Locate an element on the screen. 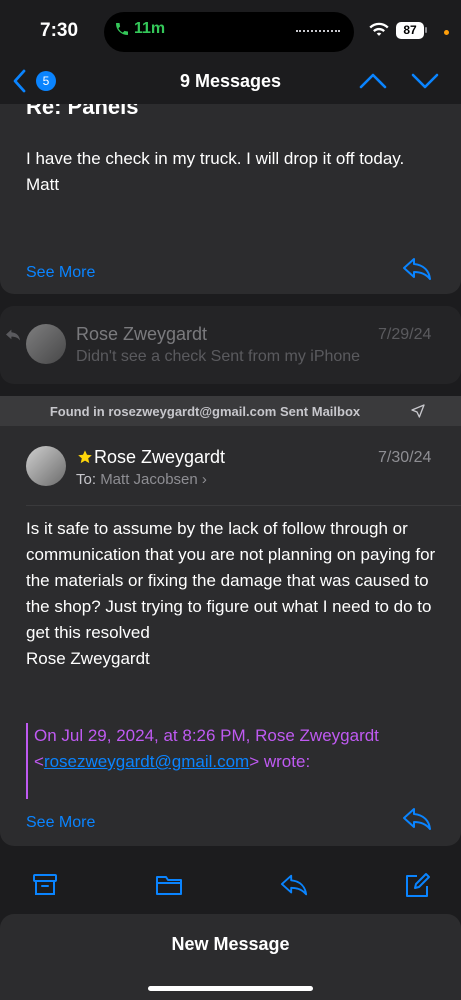  archive-icon is located at coordinates (45, 885).